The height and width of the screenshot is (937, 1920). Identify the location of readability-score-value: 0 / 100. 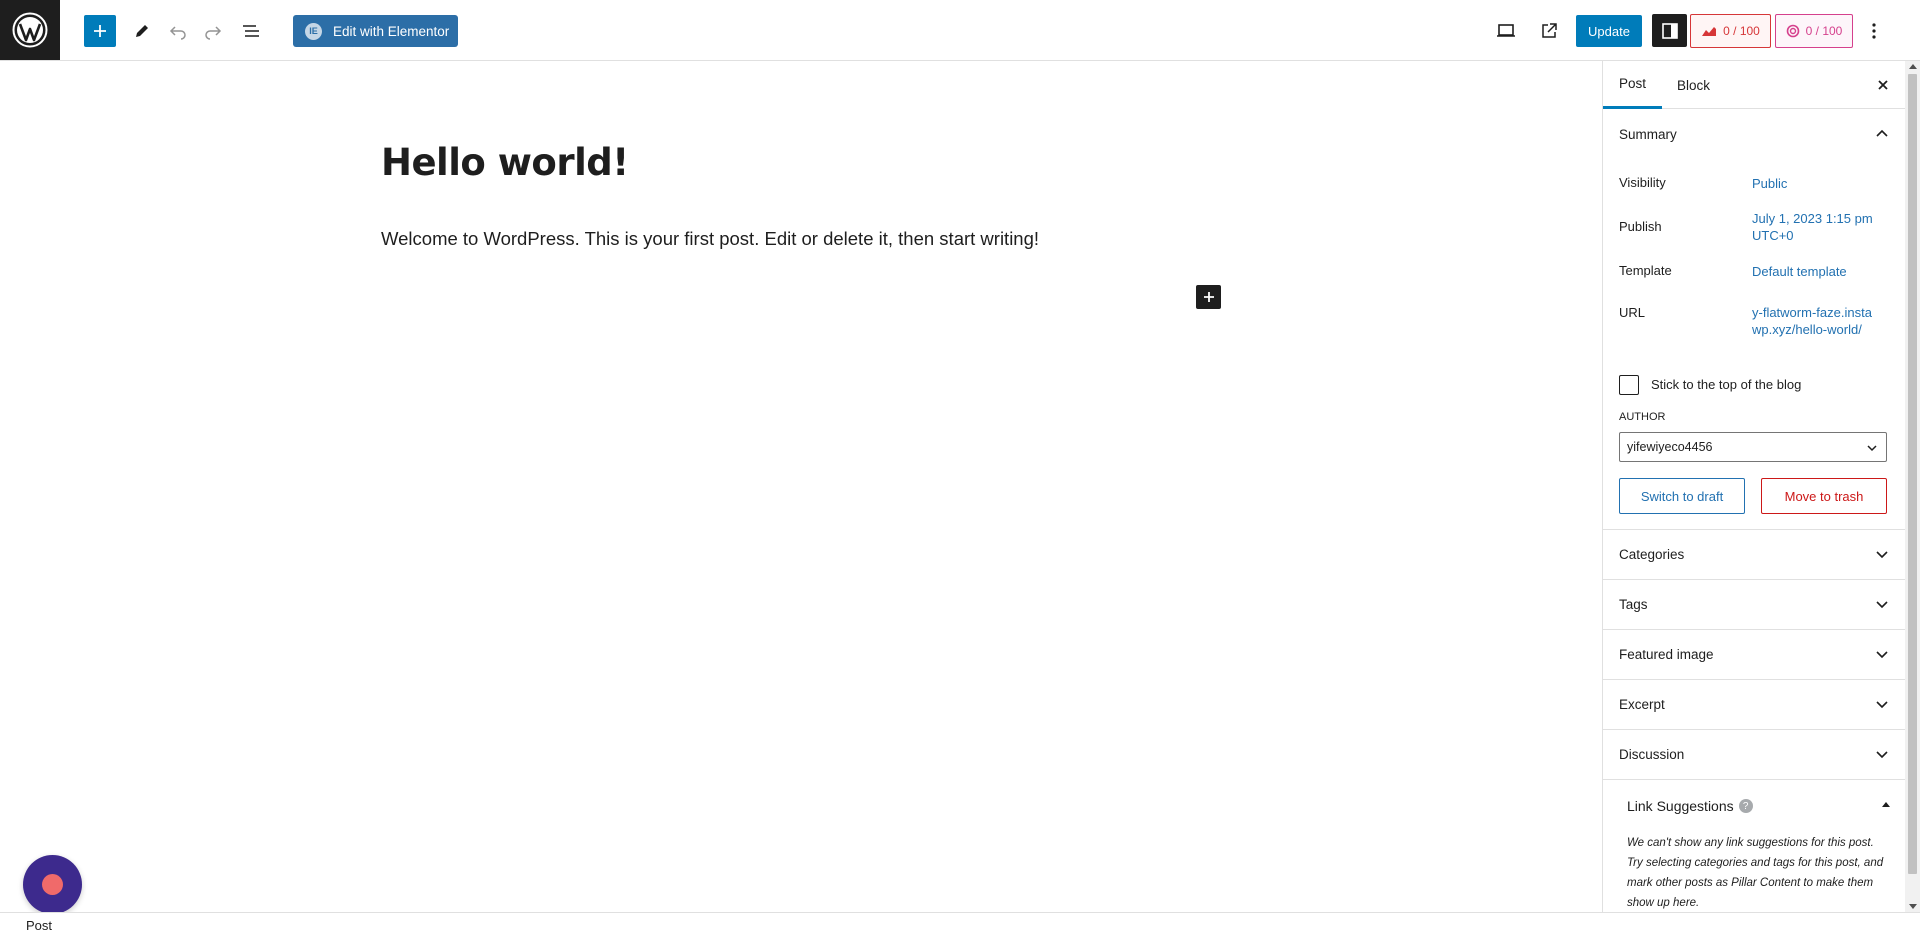
(1824, 31).